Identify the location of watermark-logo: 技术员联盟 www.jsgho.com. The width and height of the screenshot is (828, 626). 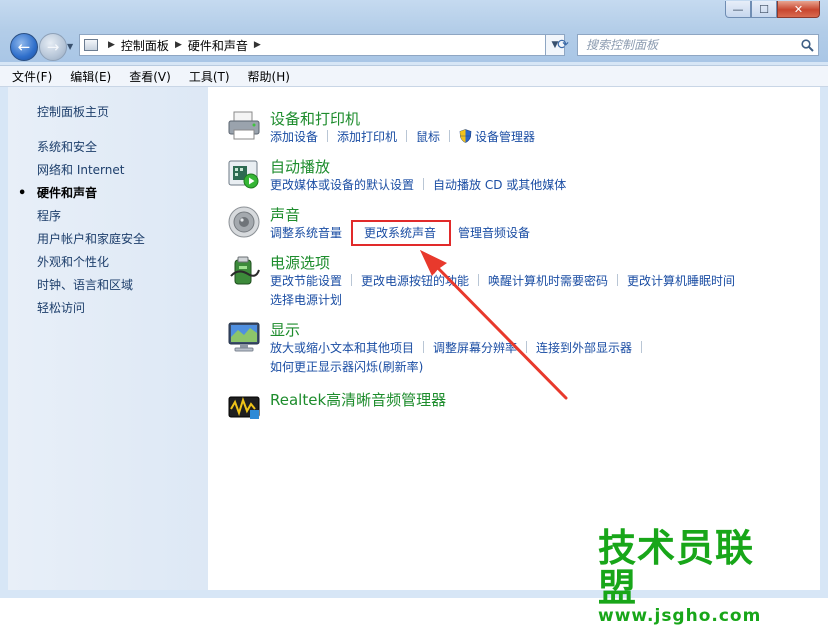
(693, 577).